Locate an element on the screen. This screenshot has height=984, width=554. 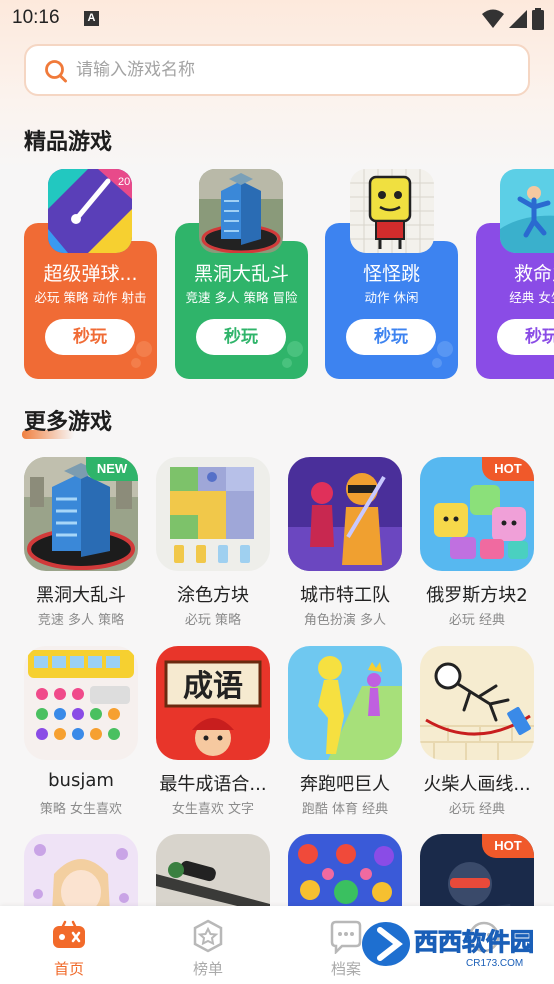
game-name: 奔跑吧巨人 is located at coordinates (345, 784).